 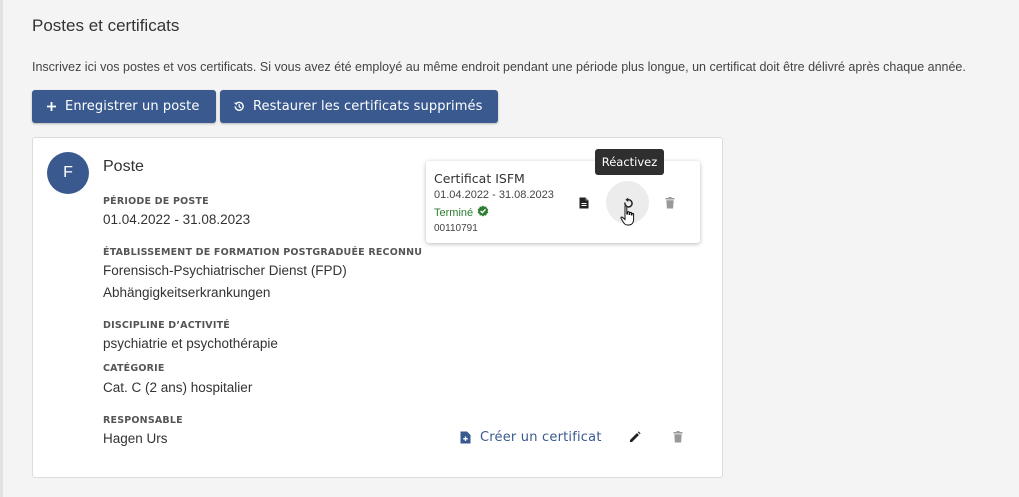 What do you see at coordinates (123, 166) in the screenshot?
I see `poste-title: Poste` at bounding box center [123, 166].